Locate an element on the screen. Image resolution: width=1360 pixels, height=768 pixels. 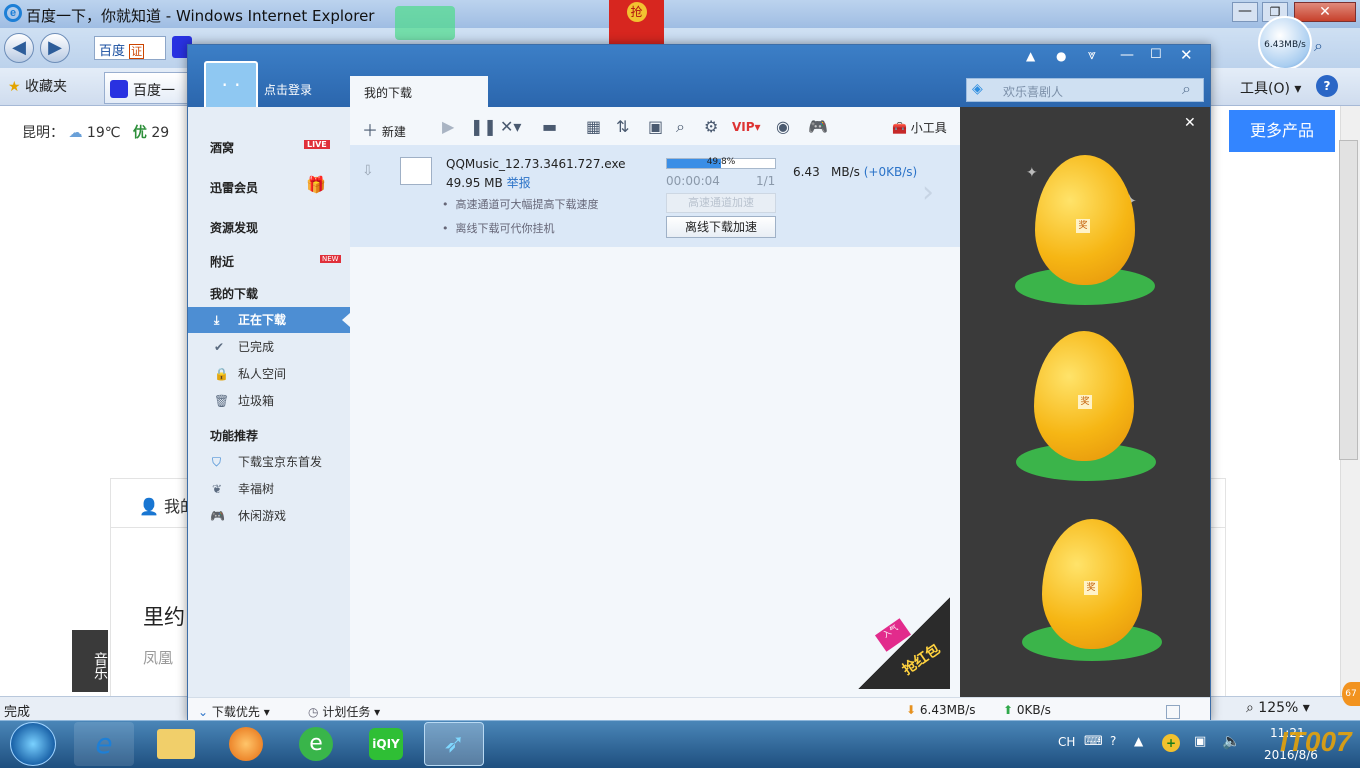
close-window-icon: ✕ is located at coordinates (1325, 12).